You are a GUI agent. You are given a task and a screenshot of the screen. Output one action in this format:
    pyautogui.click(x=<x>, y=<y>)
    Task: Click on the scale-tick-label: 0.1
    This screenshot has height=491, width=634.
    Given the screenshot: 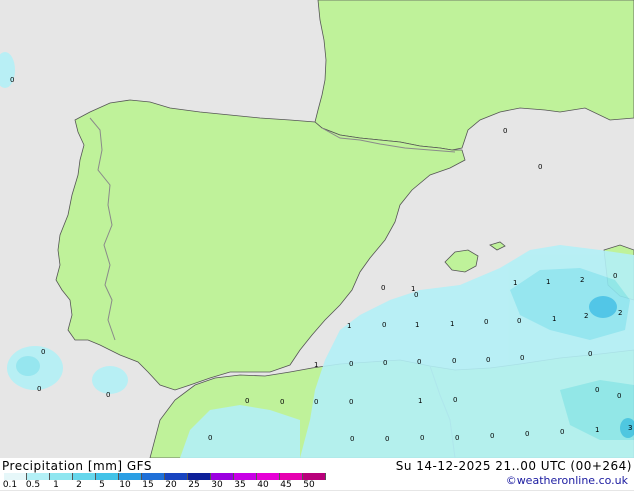 What is the action you would take?
    pyautogui.click(x=10, y=485)
    